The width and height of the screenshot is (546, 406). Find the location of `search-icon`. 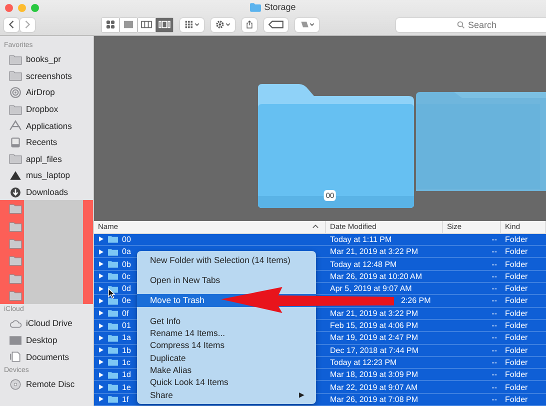

search-icon is located at coordinates (461, 24).